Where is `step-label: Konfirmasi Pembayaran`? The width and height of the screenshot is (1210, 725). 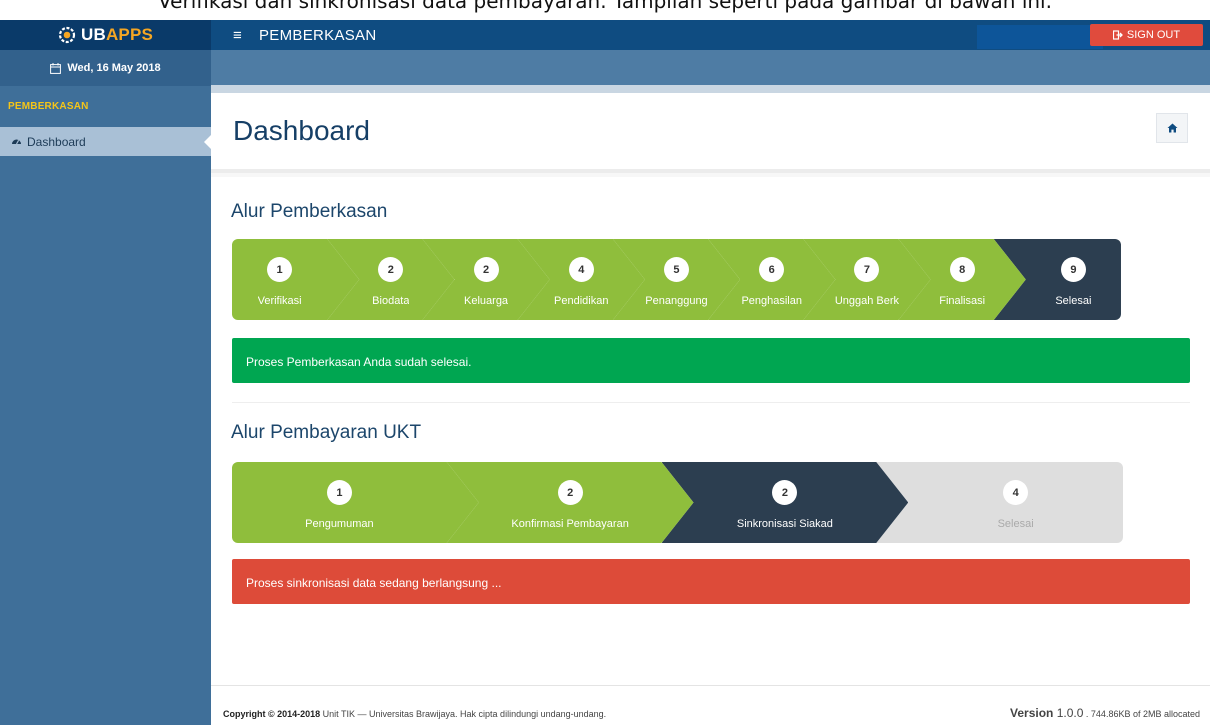 step-label: Konfirmasi Pembayaran is located at coordinates (570, 524).